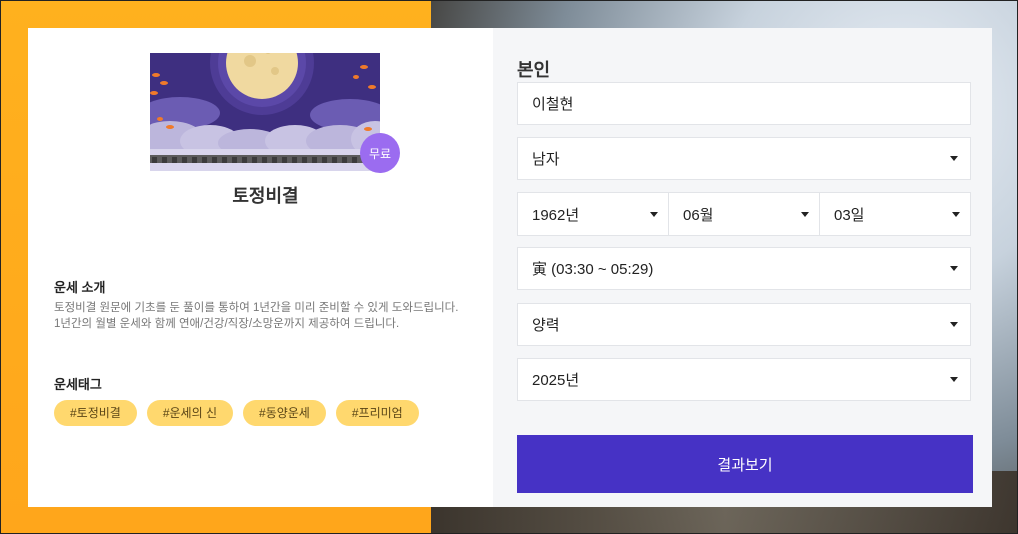 This screenshot has width=1018, height=534. Describe the element at coordinates (593, 269) in the screenshot. I see `birth-time-value: 寅 (03:30 ~ 05:29)` at that location.